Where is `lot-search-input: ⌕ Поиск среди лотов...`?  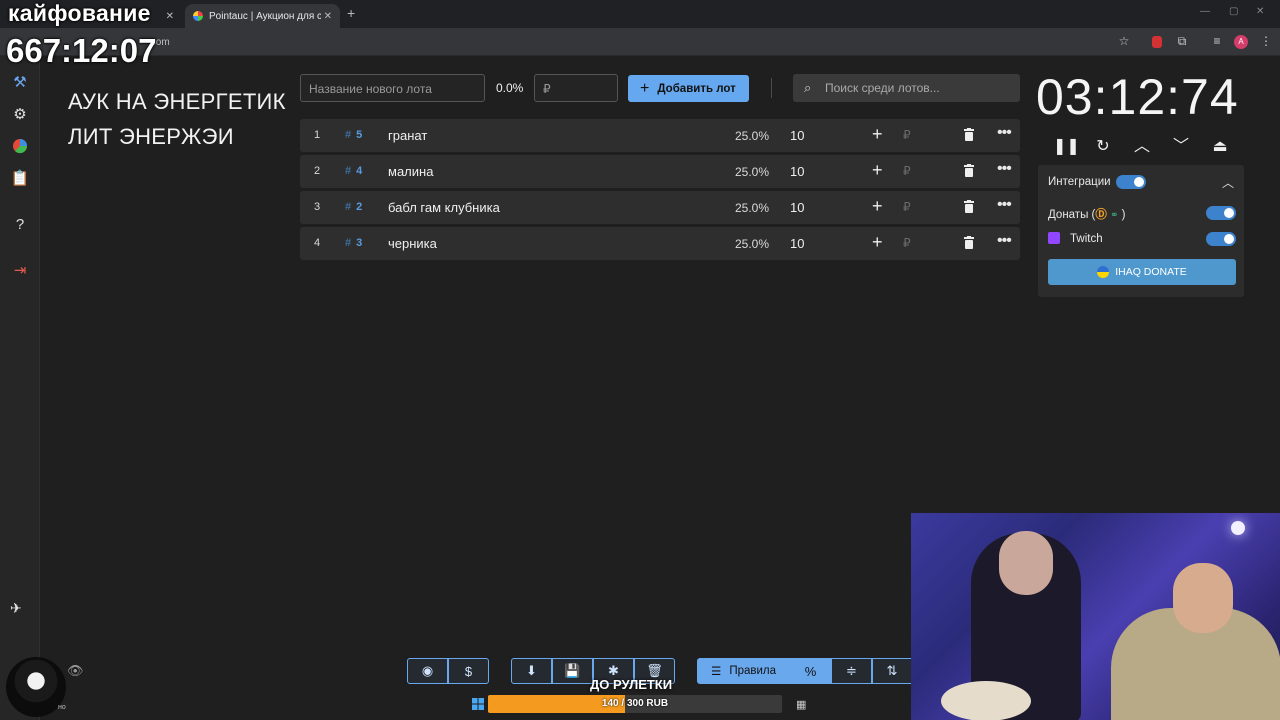
lot-search-input: ⌕ Поиск среди лотов... is located at coordinates (906, 88).